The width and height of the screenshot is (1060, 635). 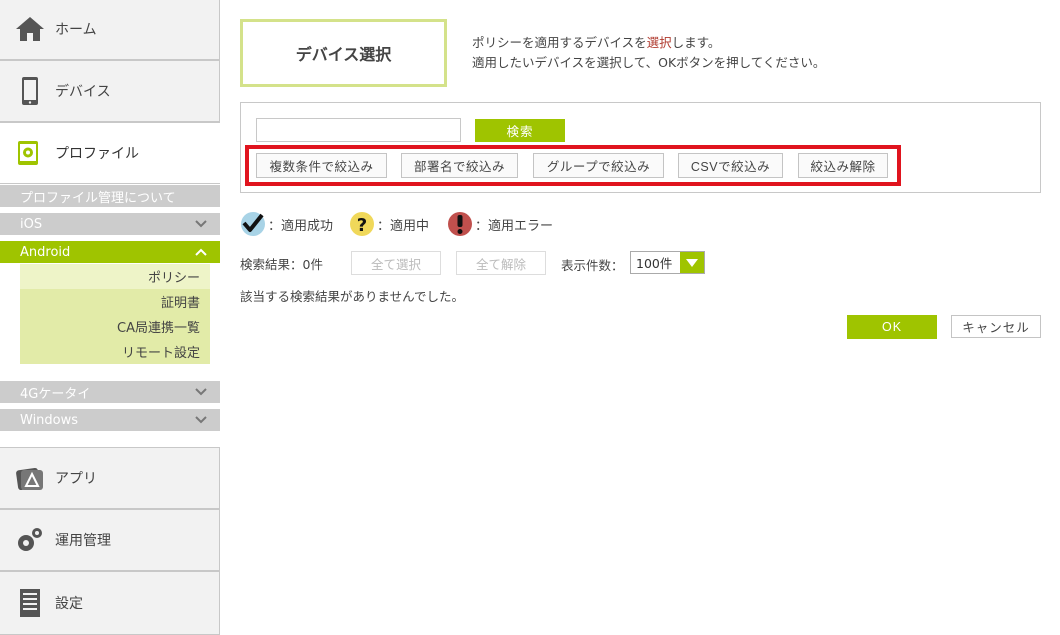 I want to click on chevron-up-icon, so click(x=201, y=252).